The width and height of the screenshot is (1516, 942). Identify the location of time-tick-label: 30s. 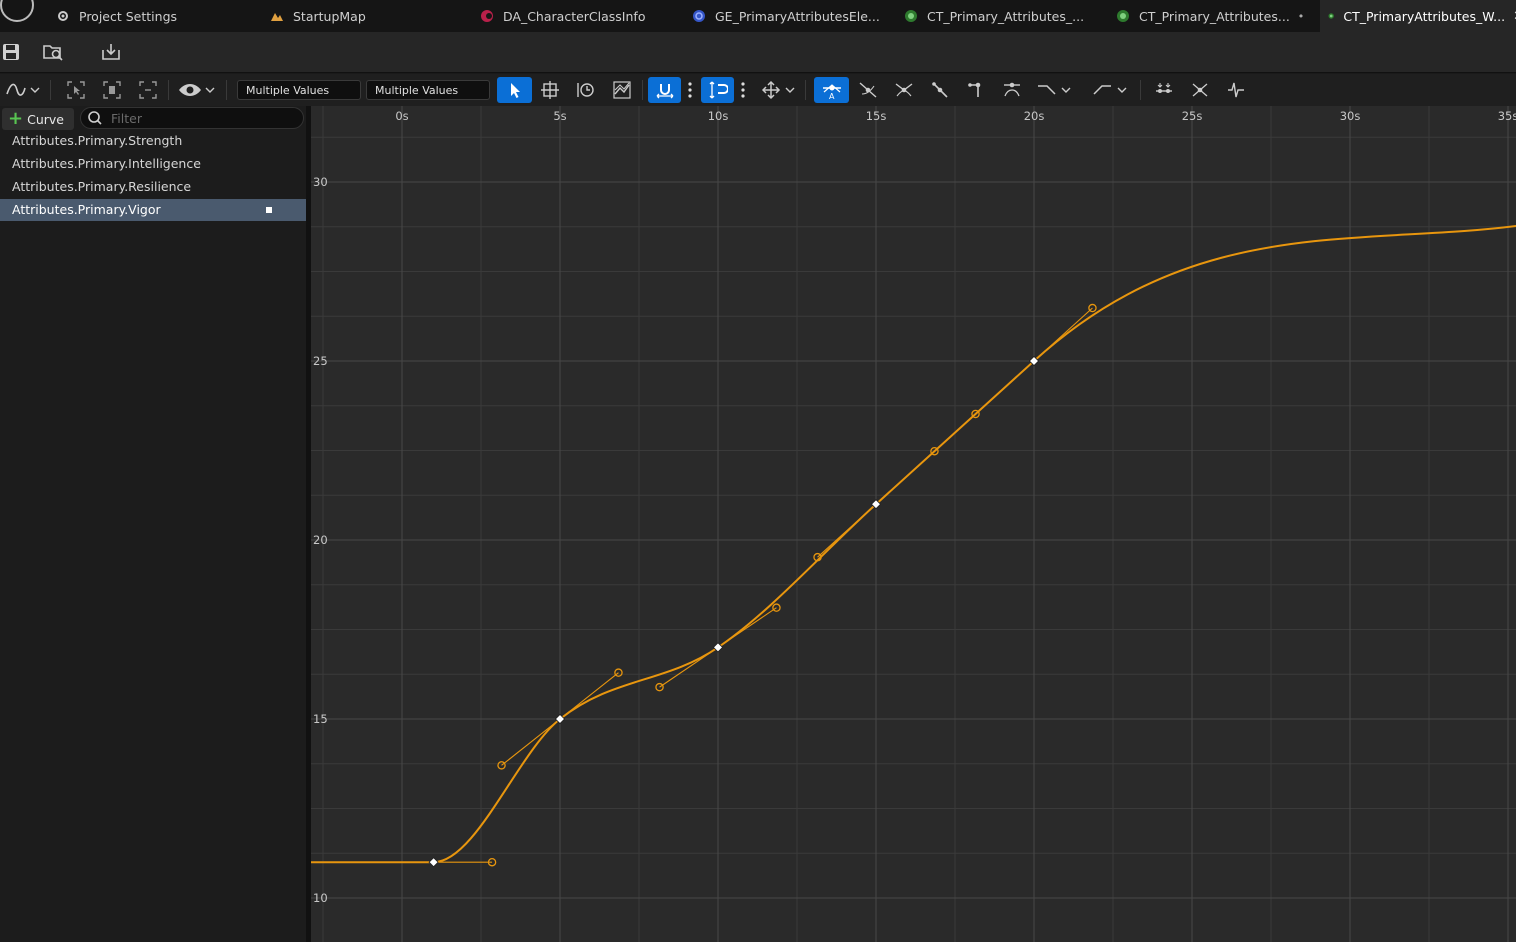
(1350, 116).